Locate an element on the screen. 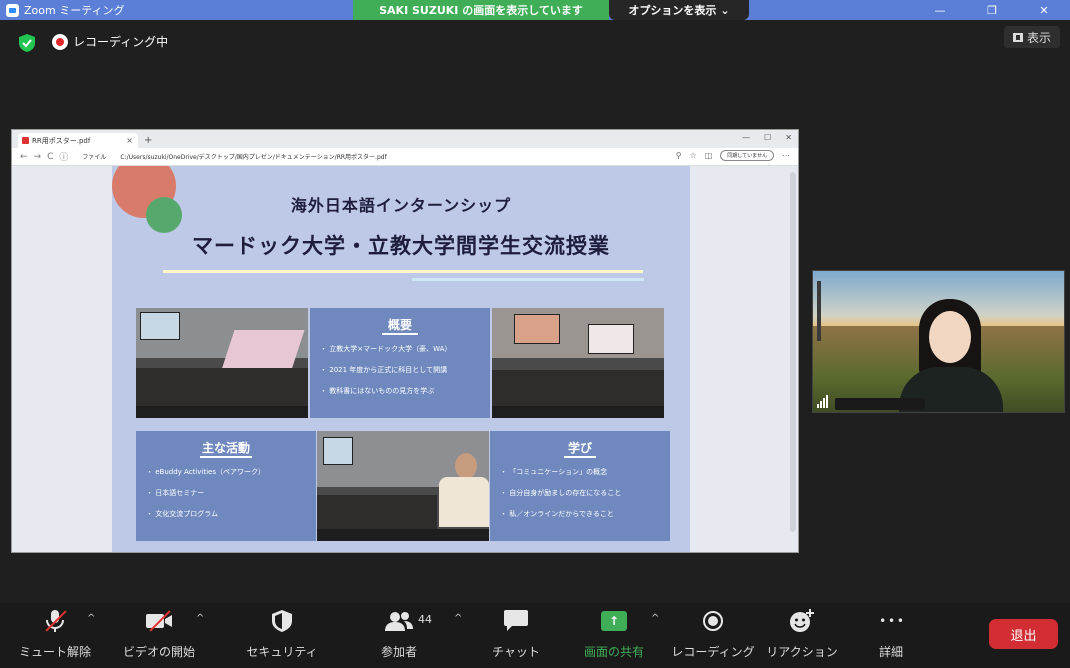 The width and height of the screenshot is (1070, 668). security-button: セキュリティ is located at coordinates (282, 634).